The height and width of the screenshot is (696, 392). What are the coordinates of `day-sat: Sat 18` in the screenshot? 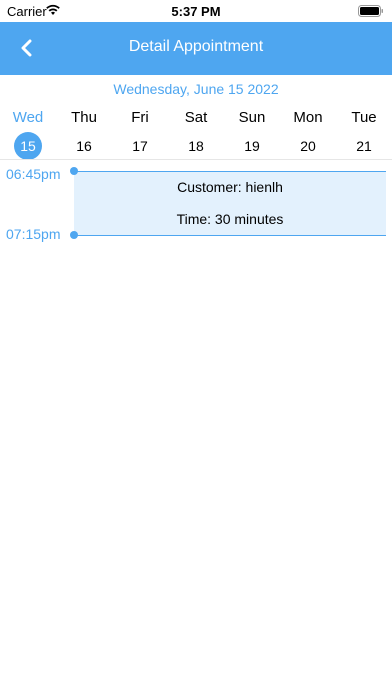 It's located at (196, 131).